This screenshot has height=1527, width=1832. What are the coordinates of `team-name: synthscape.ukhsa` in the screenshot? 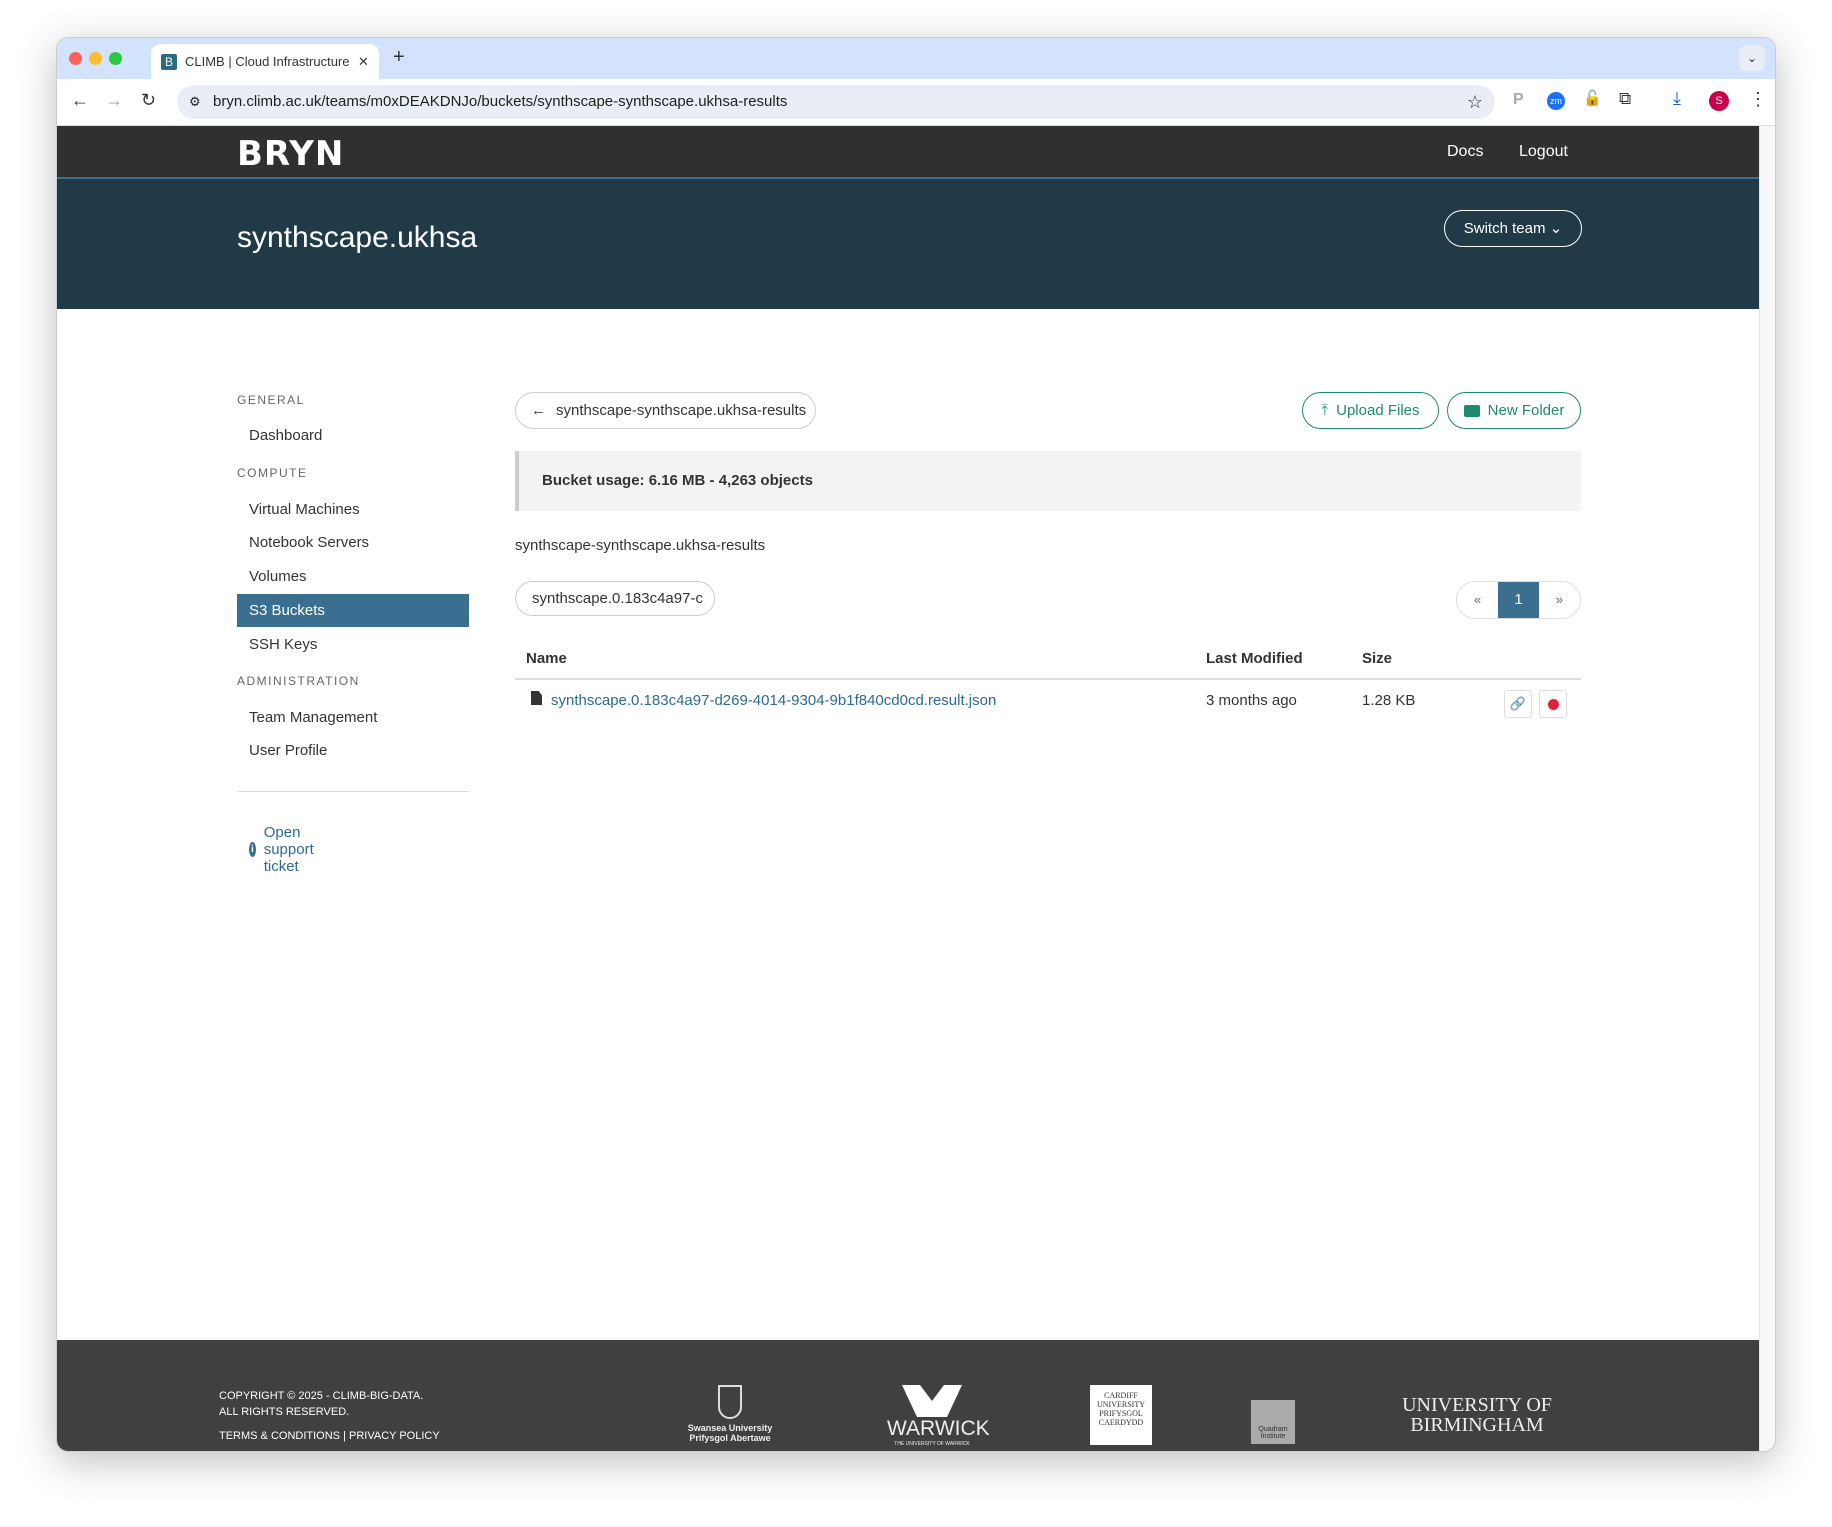 It's located at (357, 237).